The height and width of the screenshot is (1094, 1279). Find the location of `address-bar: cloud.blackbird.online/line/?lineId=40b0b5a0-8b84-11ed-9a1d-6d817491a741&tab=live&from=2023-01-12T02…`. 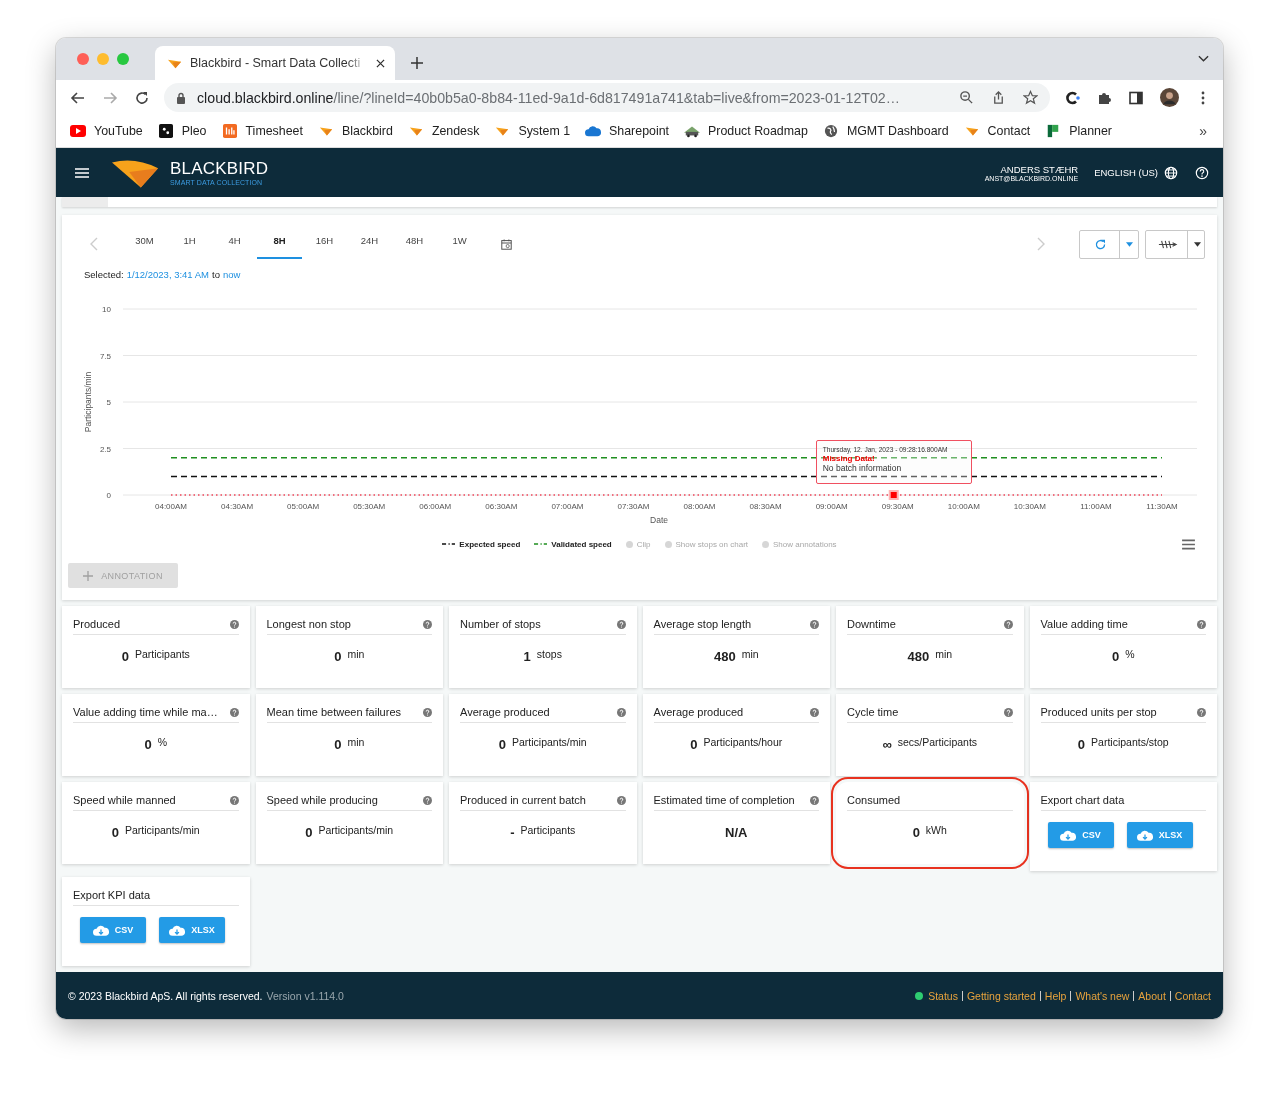

address-bar: cloud.blackbird.online/line/?lineId=40b0b5a0-8b84-11ed-9a1d-6d817491a741&tab=live&from=2023-01-12T02… is located at coordinates (607, 97).